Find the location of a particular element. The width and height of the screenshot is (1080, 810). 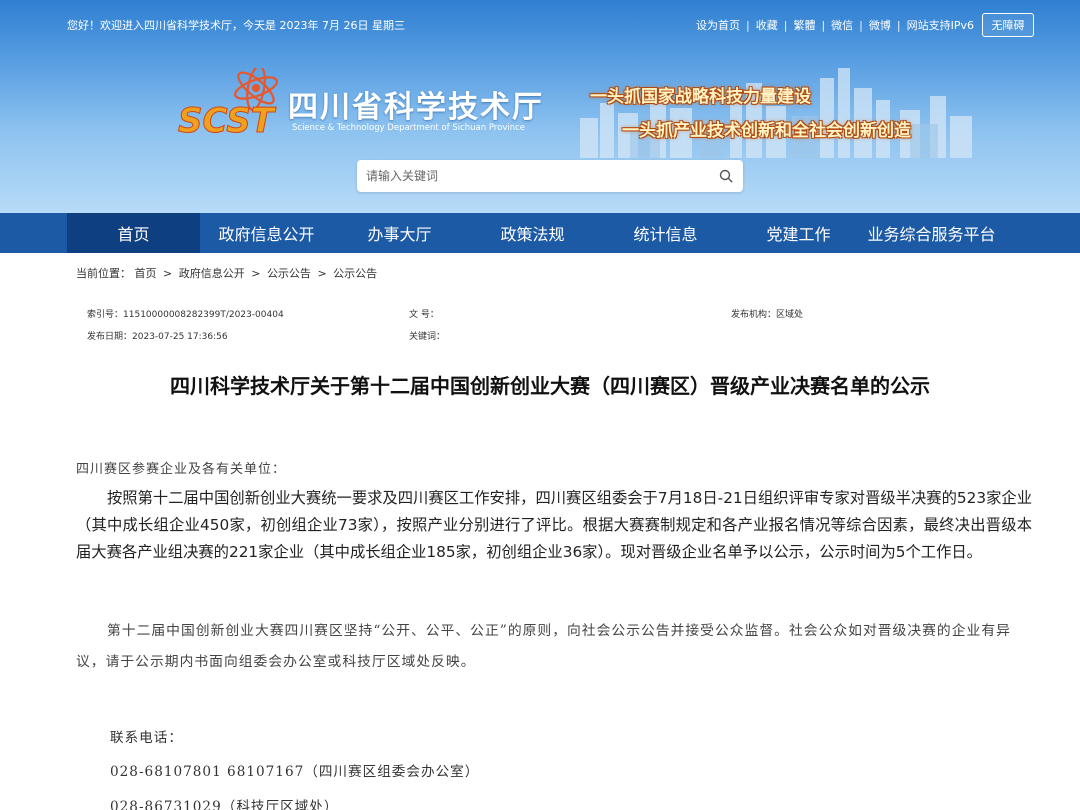

traditional-chinese-link: 繁體 is located at coordinates (804, 25).